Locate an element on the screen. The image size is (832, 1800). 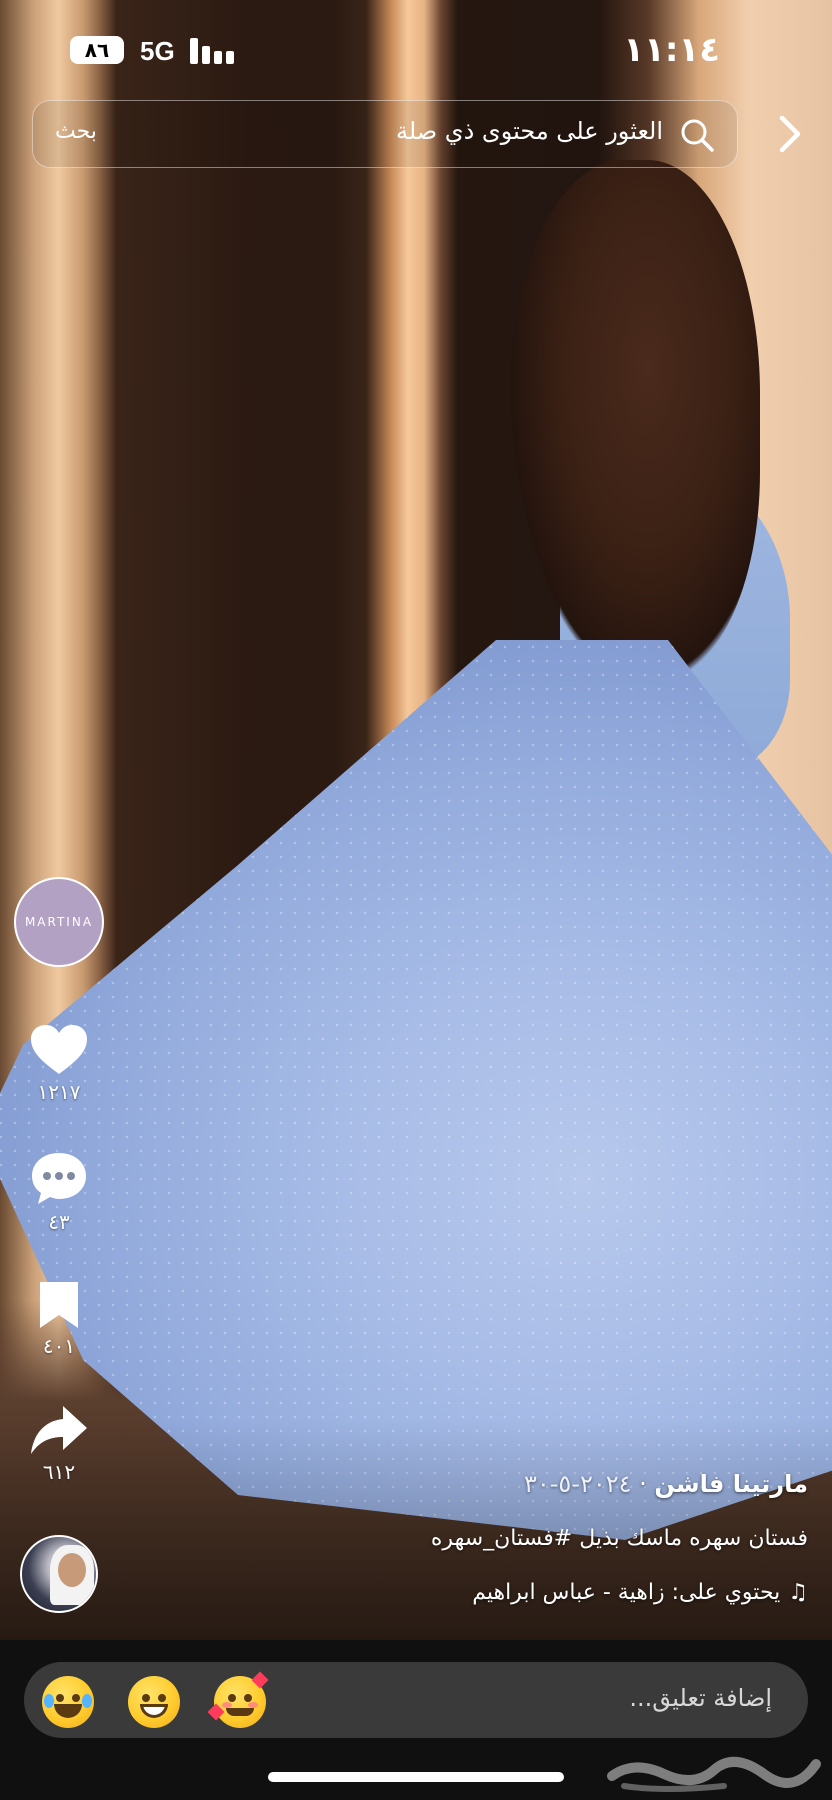
post-date: ٢٠٢٤-٥-٣٠ is located at coordinates (577, 1484).